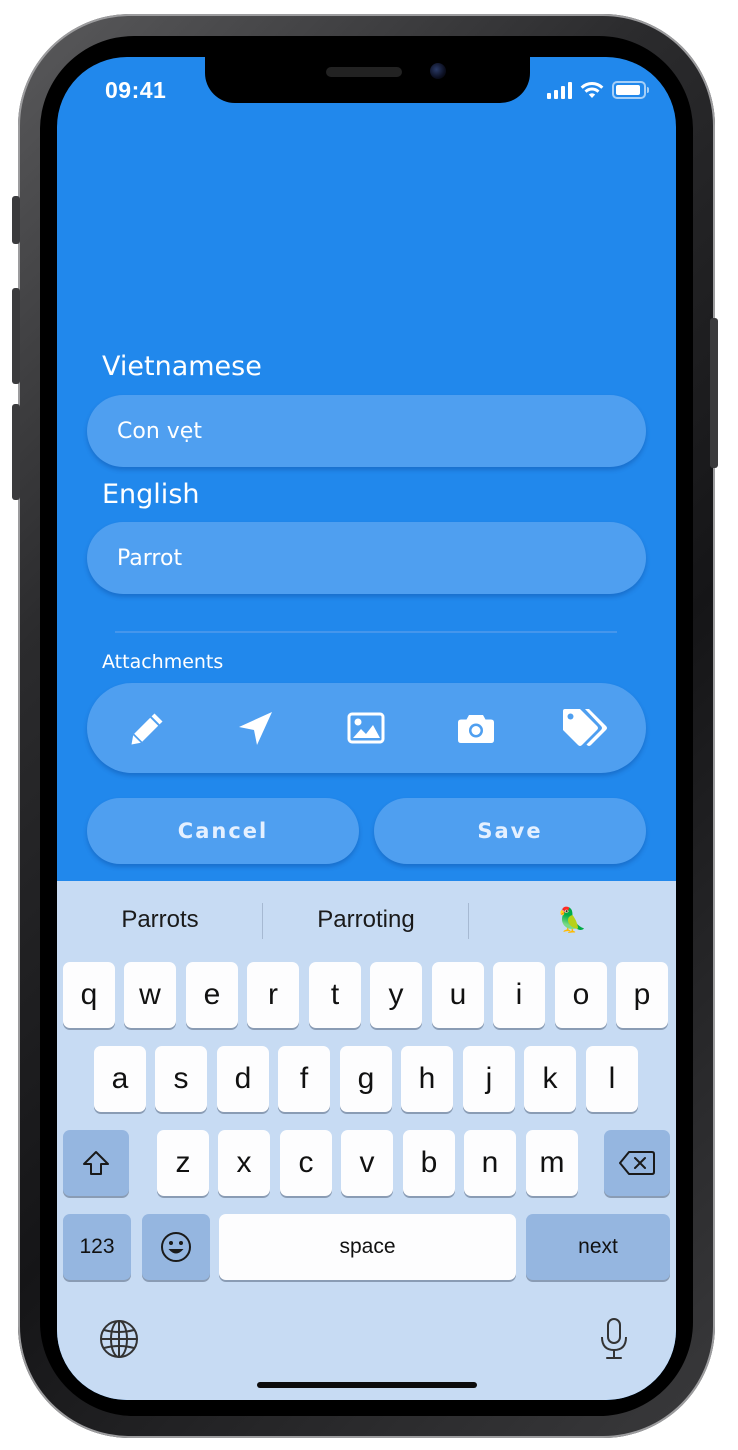 This screenshot has height=1450, width=738. I want to click on suggestion-2: Parroting, so click(366, 920).